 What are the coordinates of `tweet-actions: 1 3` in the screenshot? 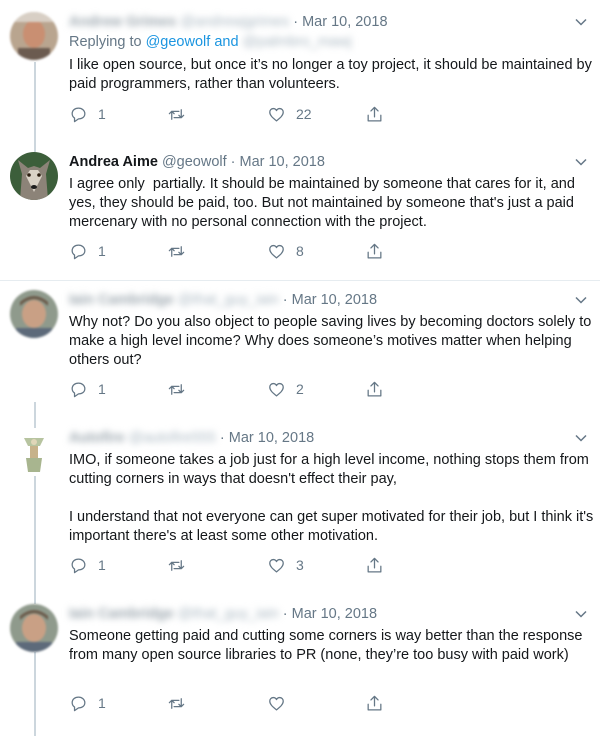 It's located at (234, 565).